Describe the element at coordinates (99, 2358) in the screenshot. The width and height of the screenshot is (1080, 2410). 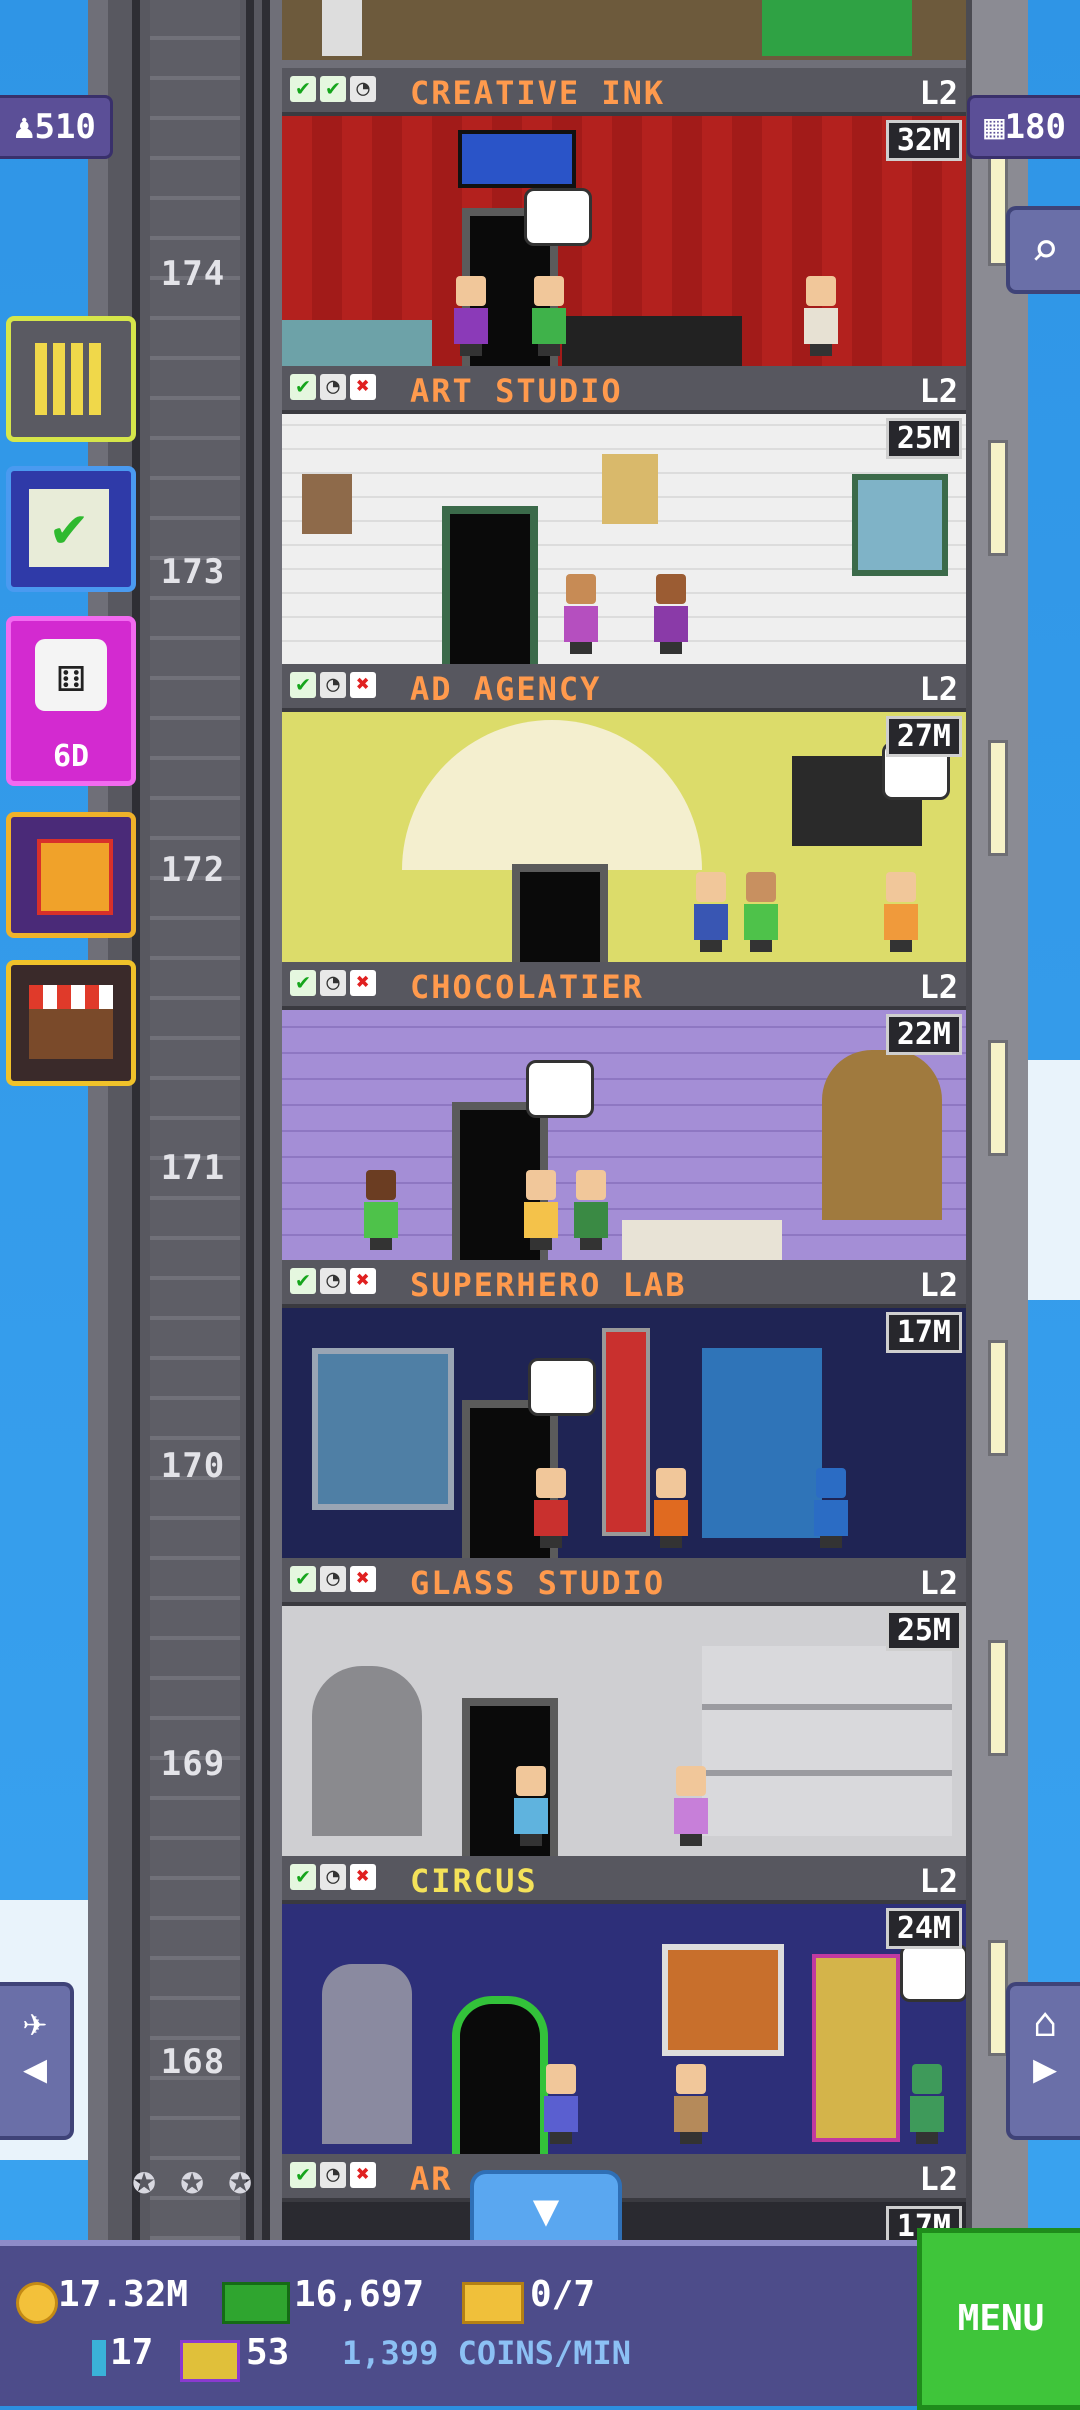
I see `key-icon` at that location.